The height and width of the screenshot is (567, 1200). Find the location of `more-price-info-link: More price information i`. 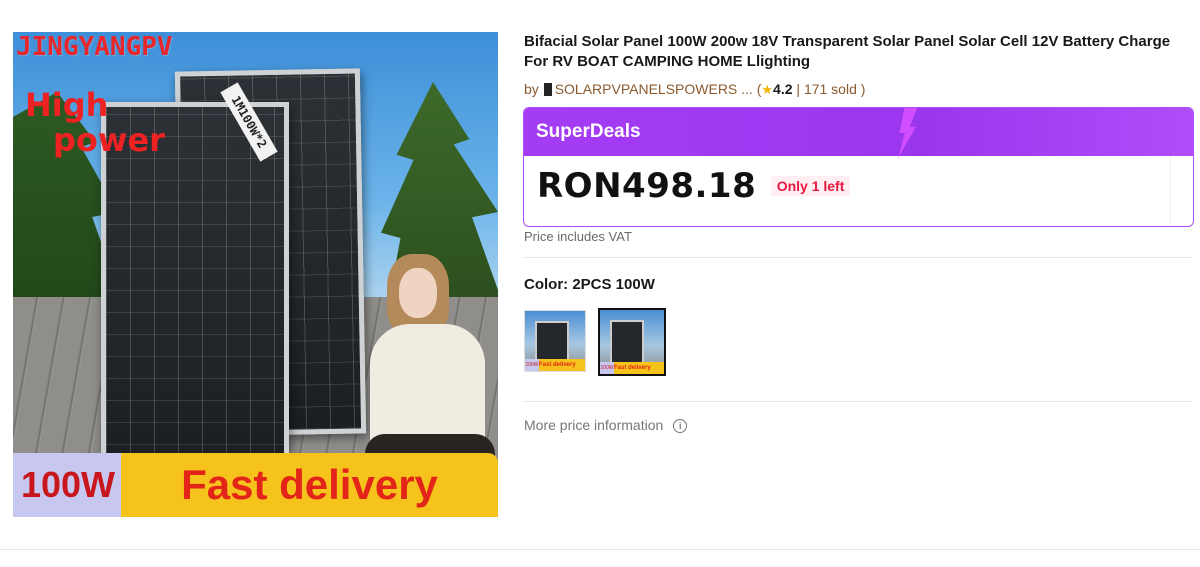

more-price-info-link: More price information i is located at coordinates (606, 425).